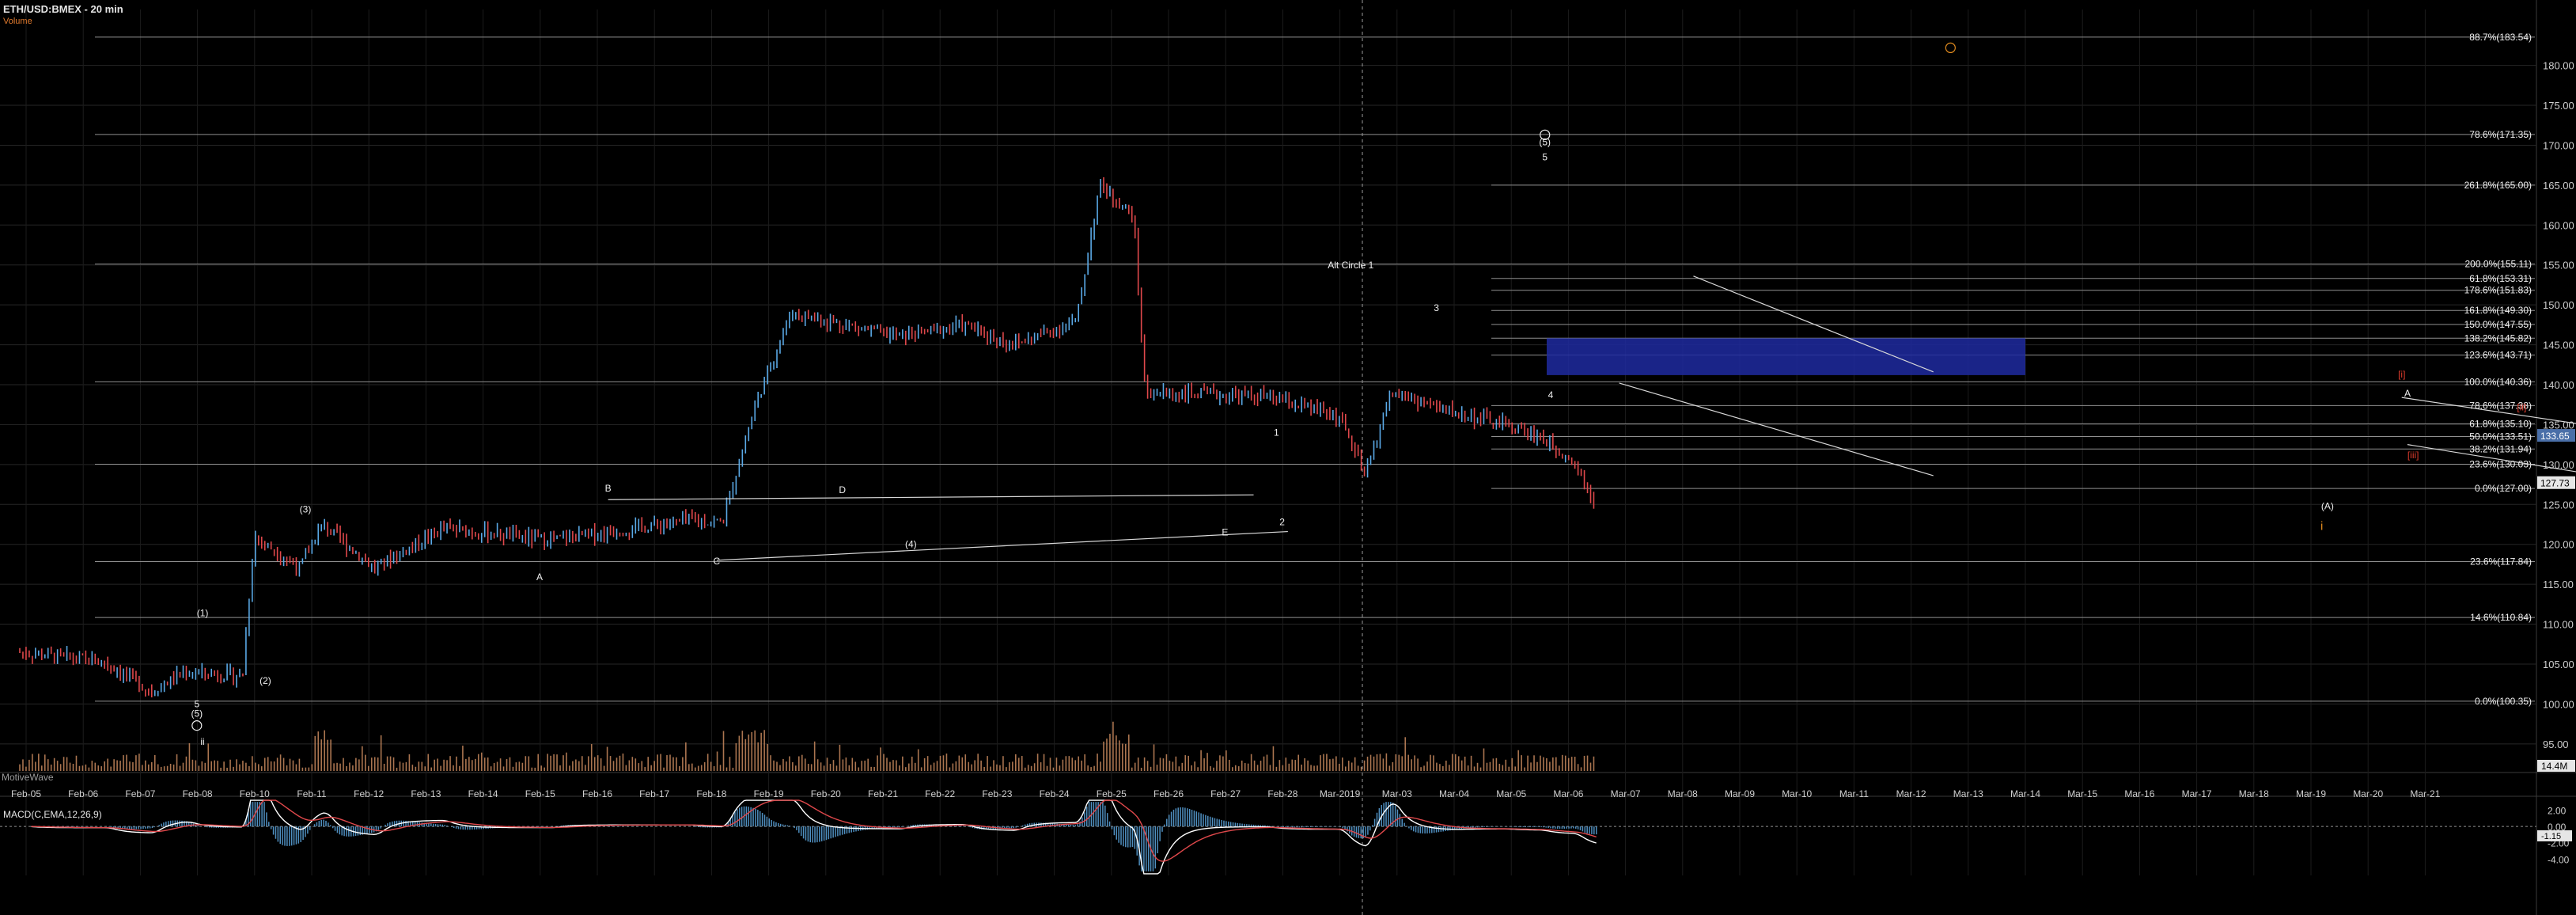 The width and height of the screenshot is (2576, 915). Describe the element at coordinates (202, 741) in the screenshot. I see `wave-label: ii` at that location.